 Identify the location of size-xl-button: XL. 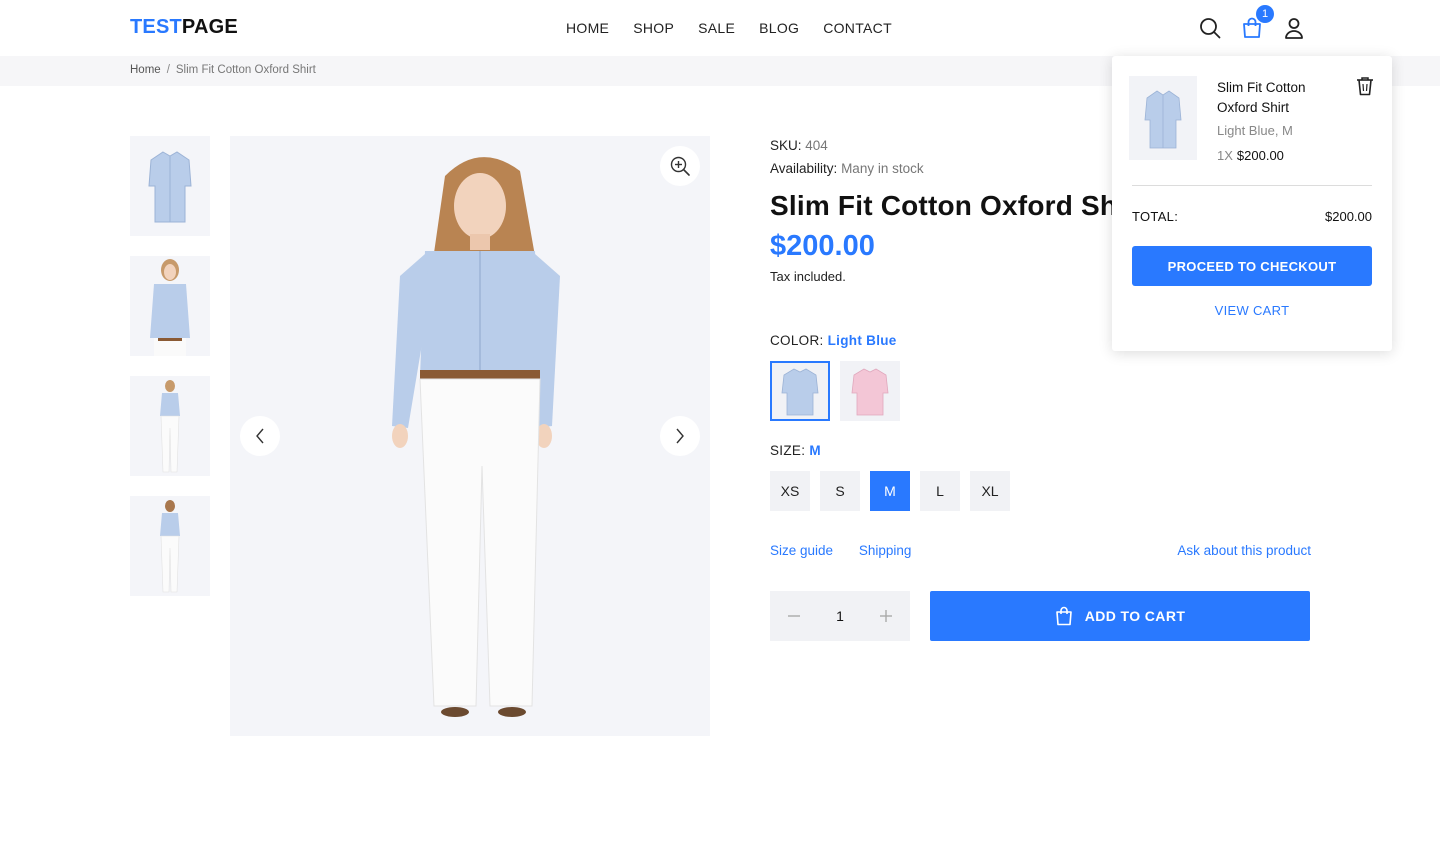
(990, 491).